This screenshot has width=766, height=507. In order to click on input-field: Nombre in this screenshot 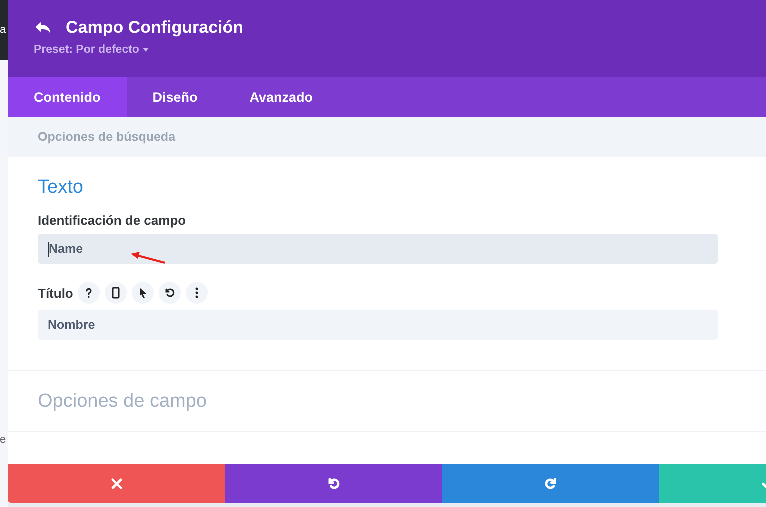, I will do `click(378, 325)`.